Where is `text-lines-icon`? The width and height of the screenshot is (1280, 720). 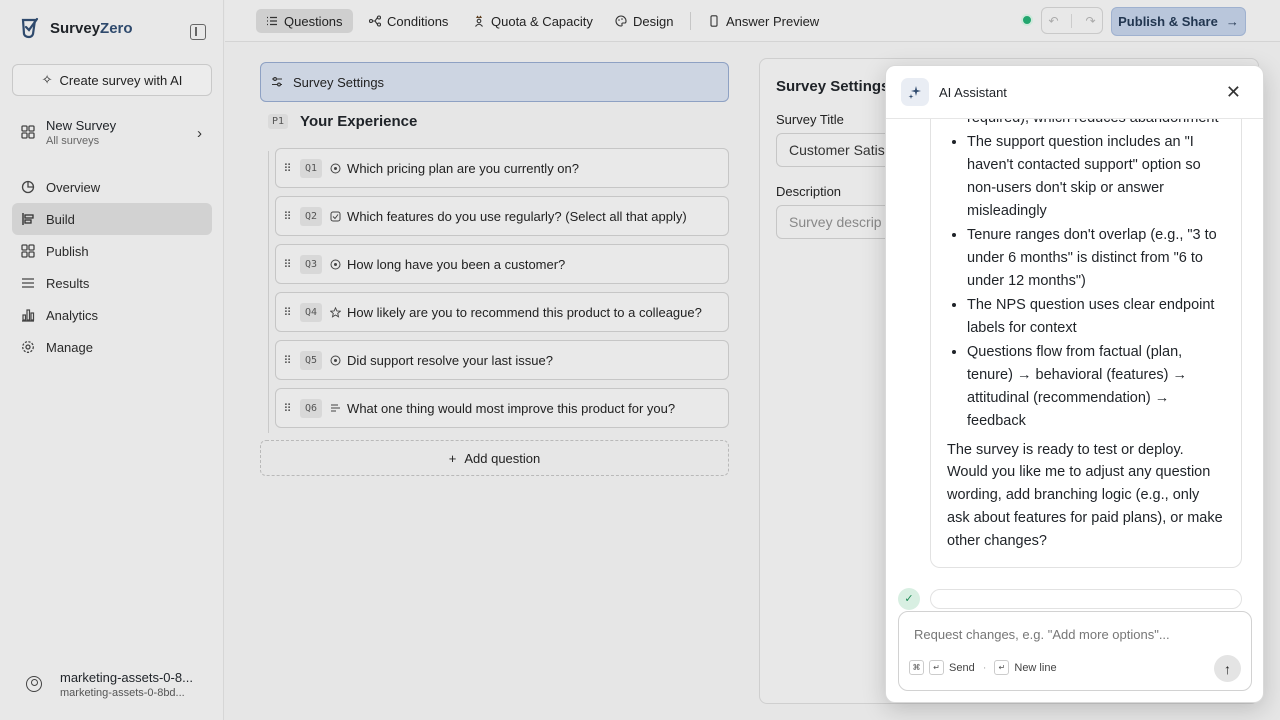
text-lines-icon is located at coordinates (336, 407).